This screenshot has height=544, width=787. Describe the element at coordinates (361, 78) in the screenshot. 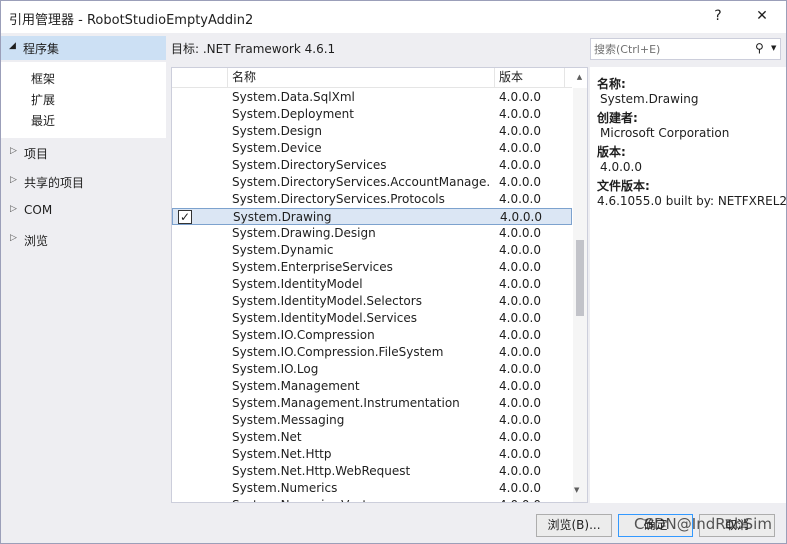

I see `column-header-name: 名称` at that location.